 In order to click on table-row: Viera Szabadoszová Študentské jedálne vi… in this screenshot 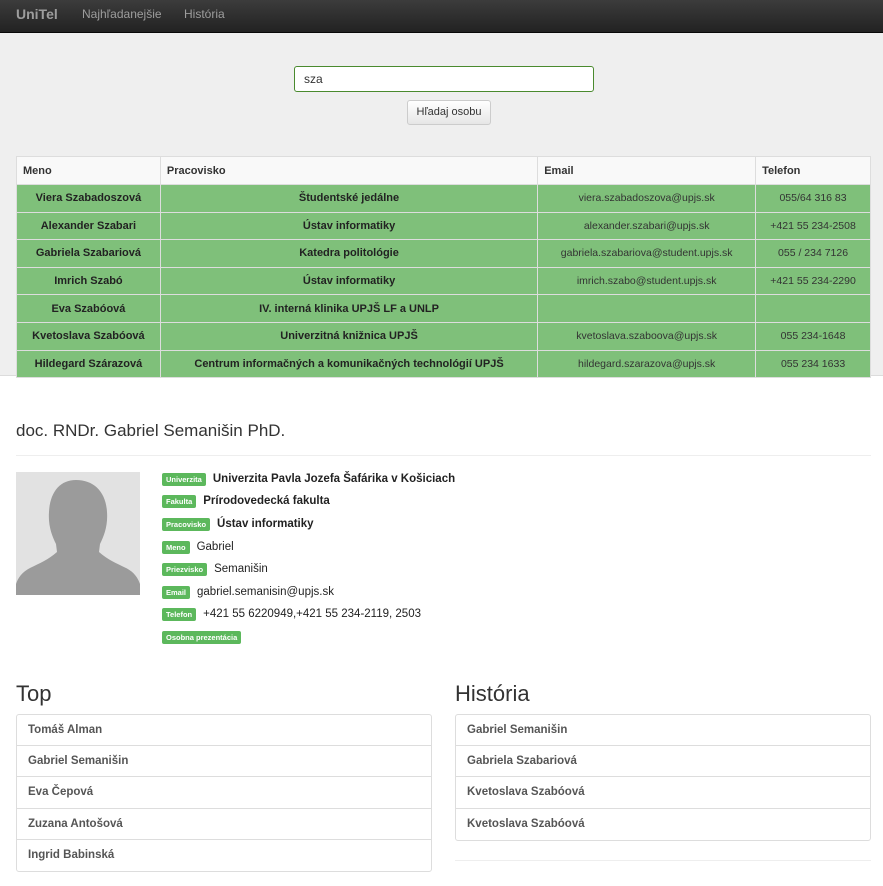, I will do `click(443, 198)`.